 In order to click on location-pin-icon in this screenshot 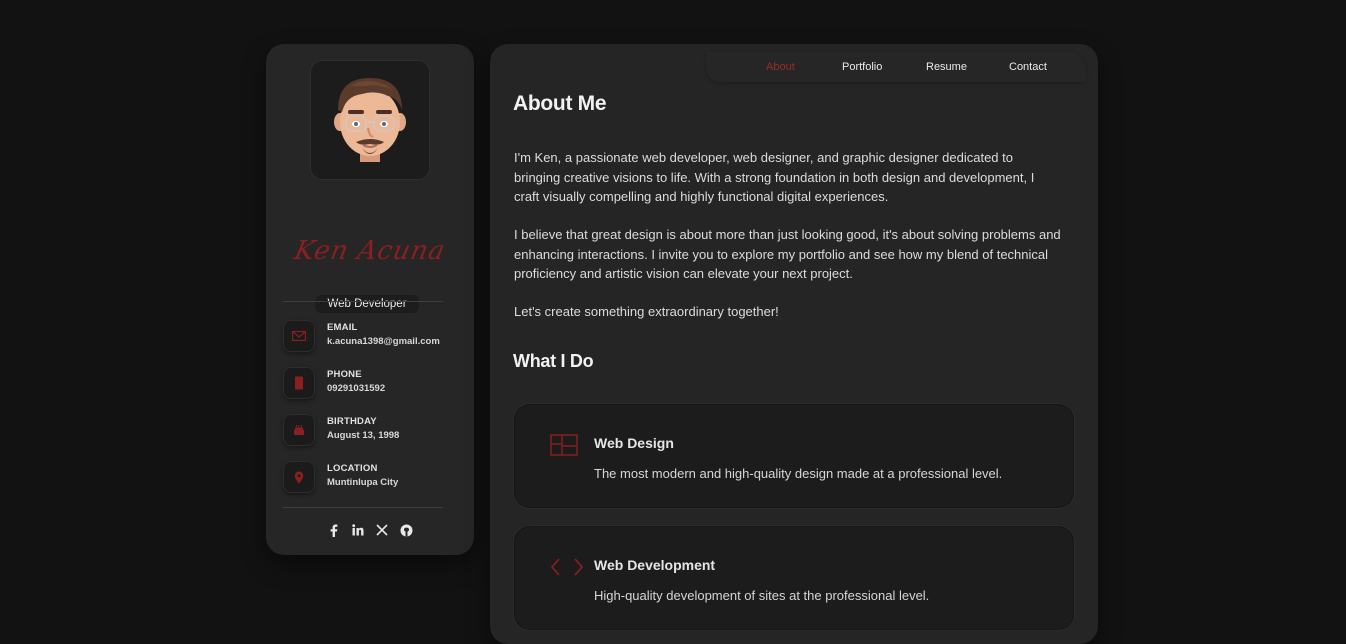, I will do `click(299, 477)`.